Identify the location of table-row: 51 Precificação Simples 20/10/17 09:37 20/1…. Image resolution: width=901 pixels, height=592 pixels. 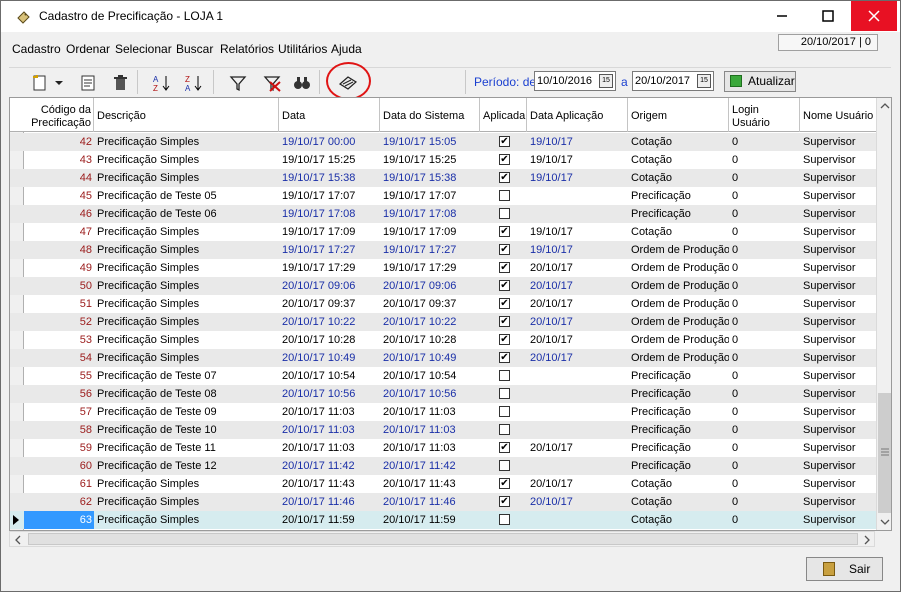
(443, 304).